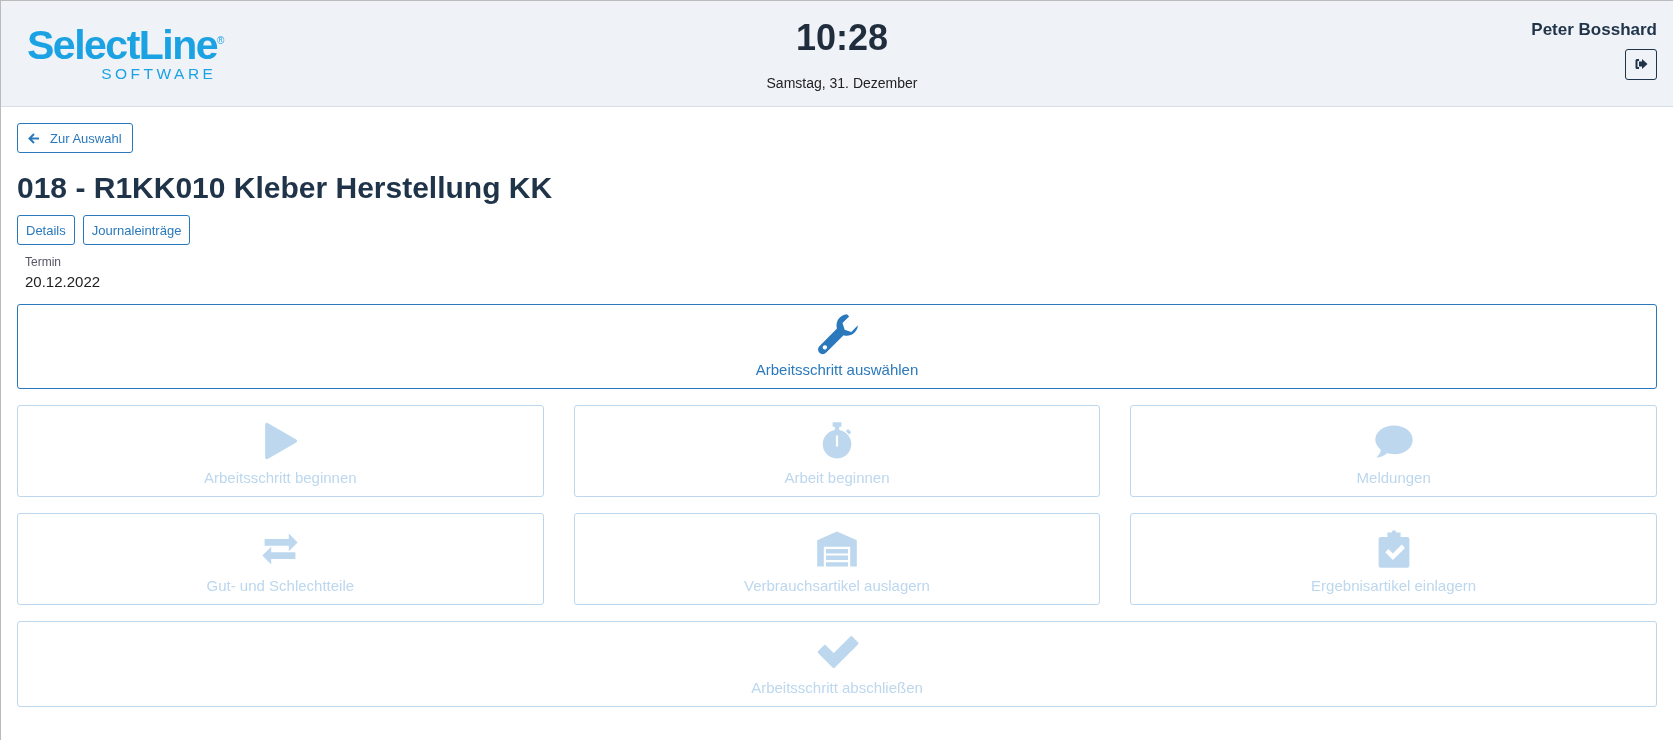 Image resolution: width=1673 pixels, height=740 pixels. Describe the element at coordinates (75, 138) in the screenshot. I see `back-button: Zur Auswahl` at that location.